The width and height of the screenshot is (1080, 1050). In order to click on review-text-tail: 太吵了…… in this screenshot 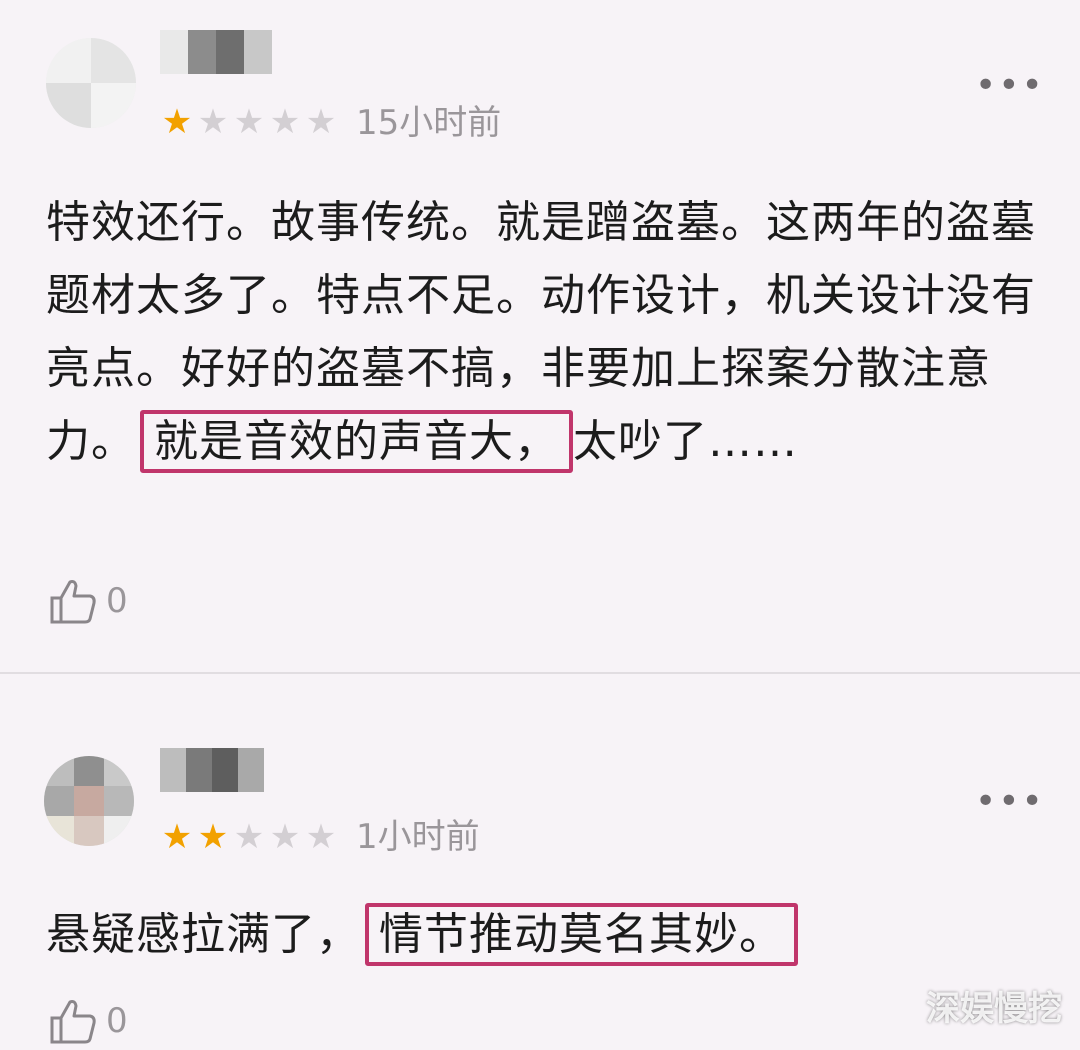, I will do `click(685, 441)`.